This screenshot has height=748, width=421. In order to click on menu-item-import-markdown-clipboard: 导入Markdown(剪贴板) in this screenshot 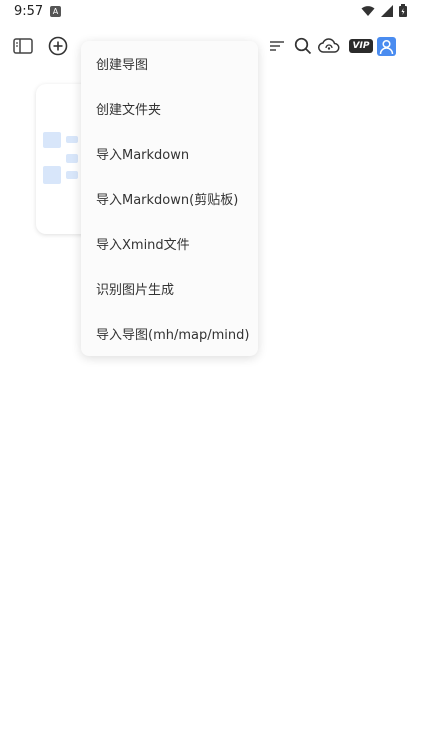, I will do `click(169, 198)`.